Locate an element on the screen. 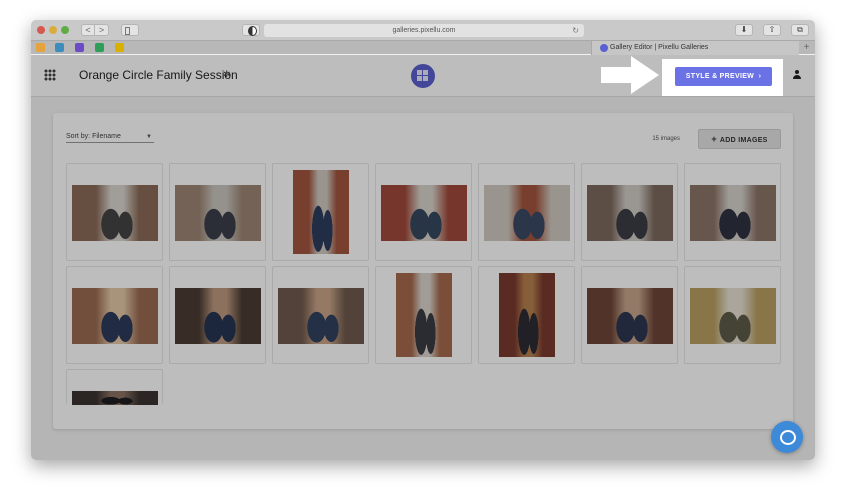 This screenshot has width=846, height=500. minimize-window-button is located at coordinates (53, 30).